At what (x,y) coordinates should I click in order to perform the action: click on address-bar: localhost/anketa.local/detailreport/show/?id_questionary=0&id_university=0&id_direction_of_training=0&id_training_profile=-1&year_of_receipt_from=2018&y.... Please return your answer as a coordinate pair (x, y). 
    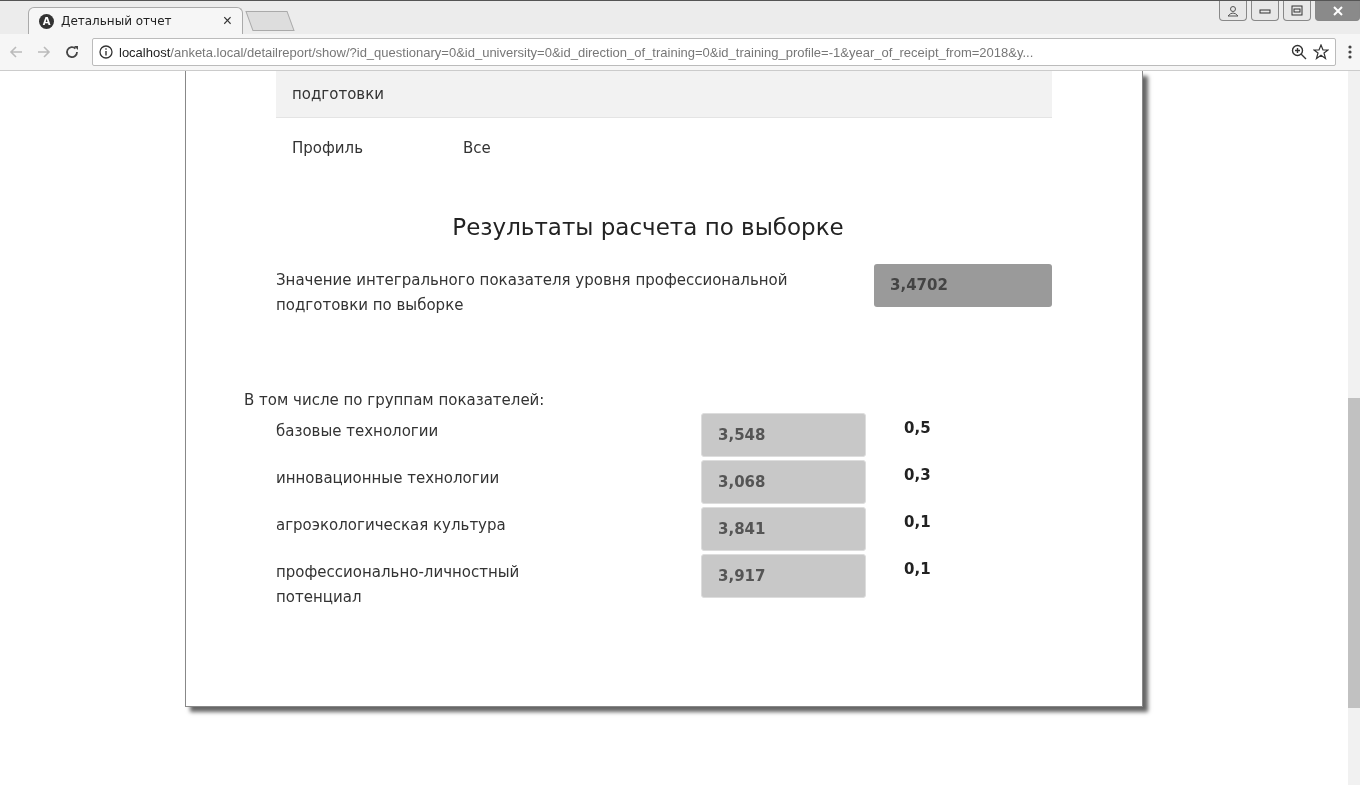
    Looking at the image, I should click on (714, 52).